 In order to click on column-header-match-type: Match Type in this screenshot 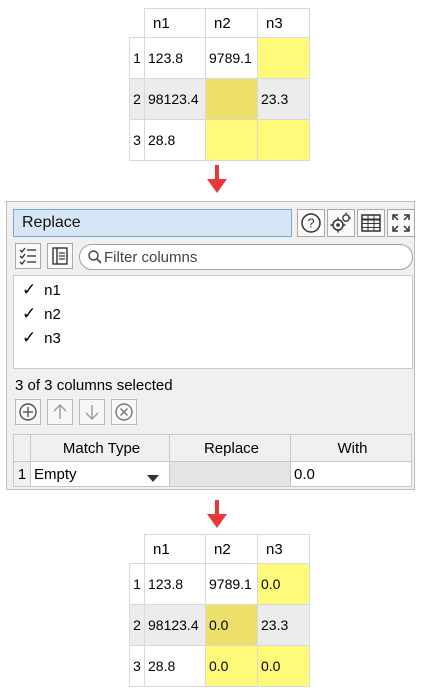, I will do `click(100, 448)`.